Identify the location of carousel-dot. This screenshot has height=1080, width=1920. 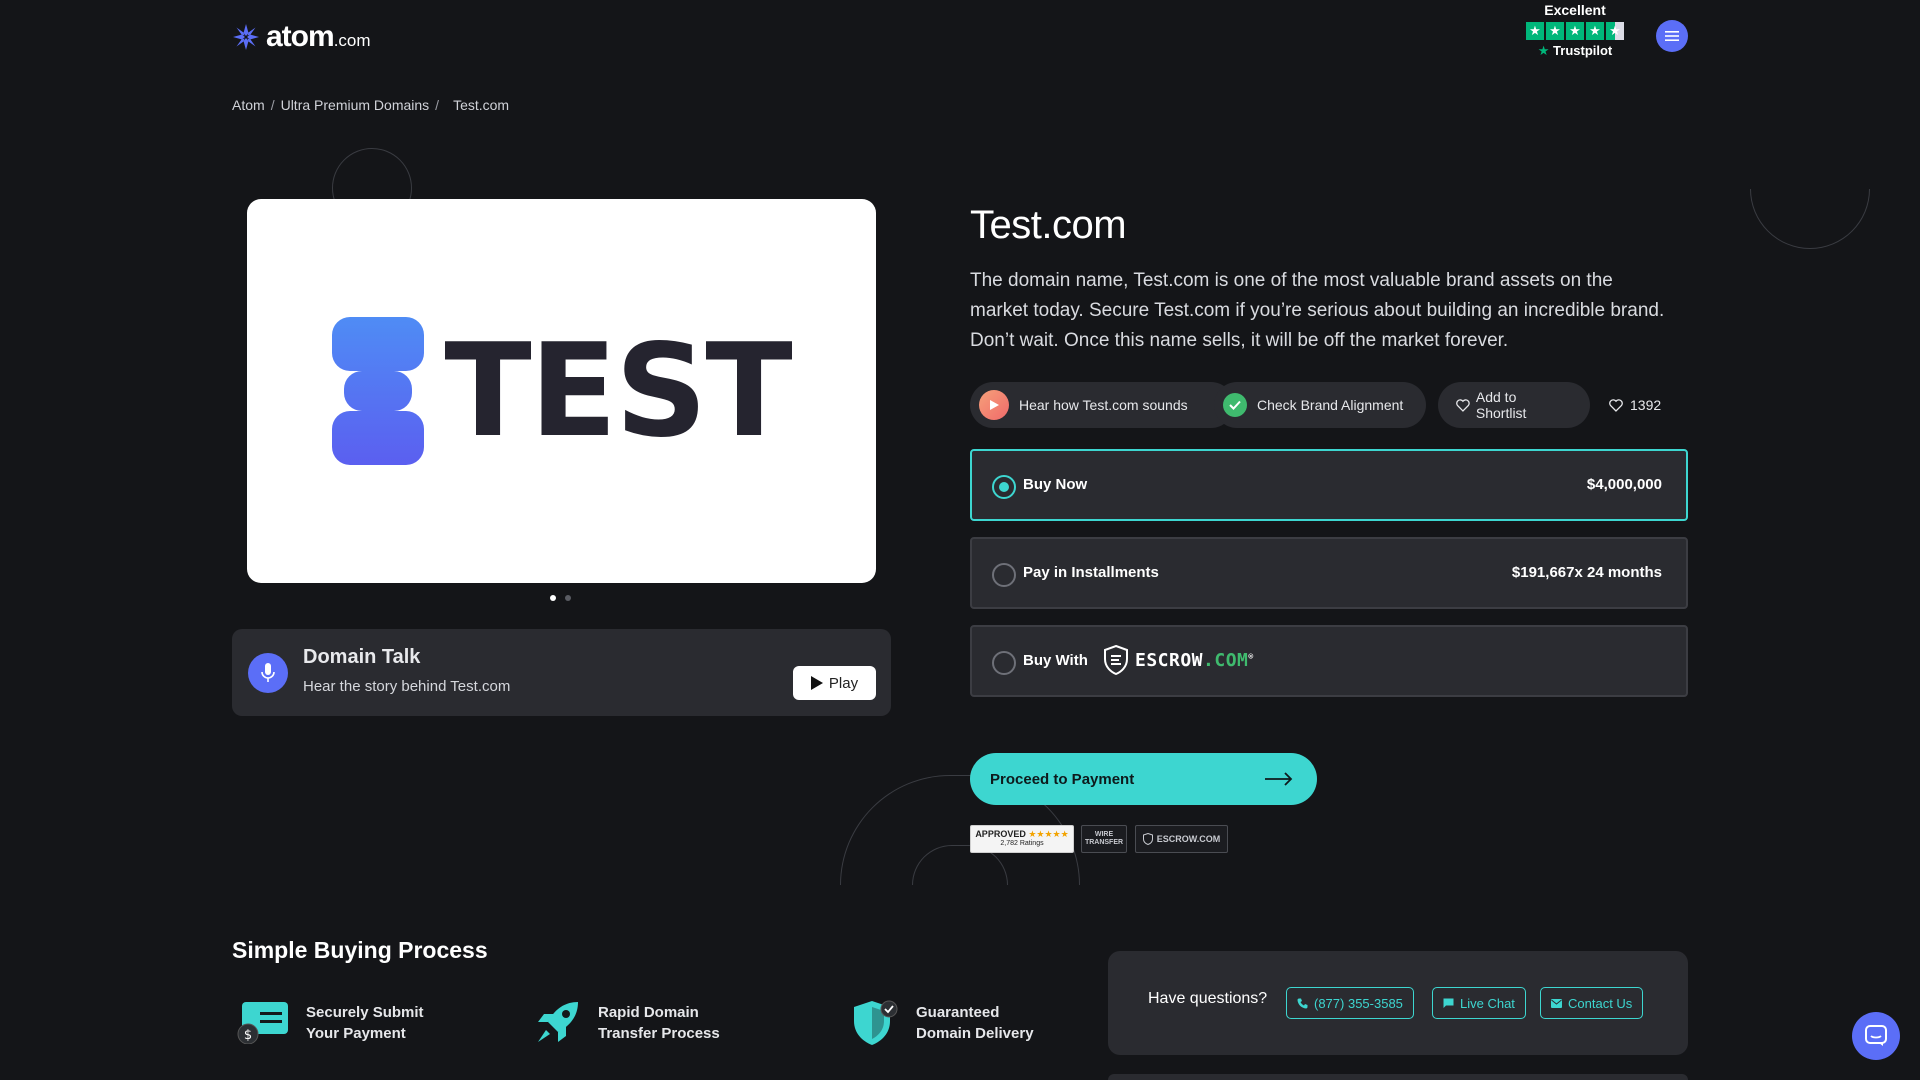
(568, 598).